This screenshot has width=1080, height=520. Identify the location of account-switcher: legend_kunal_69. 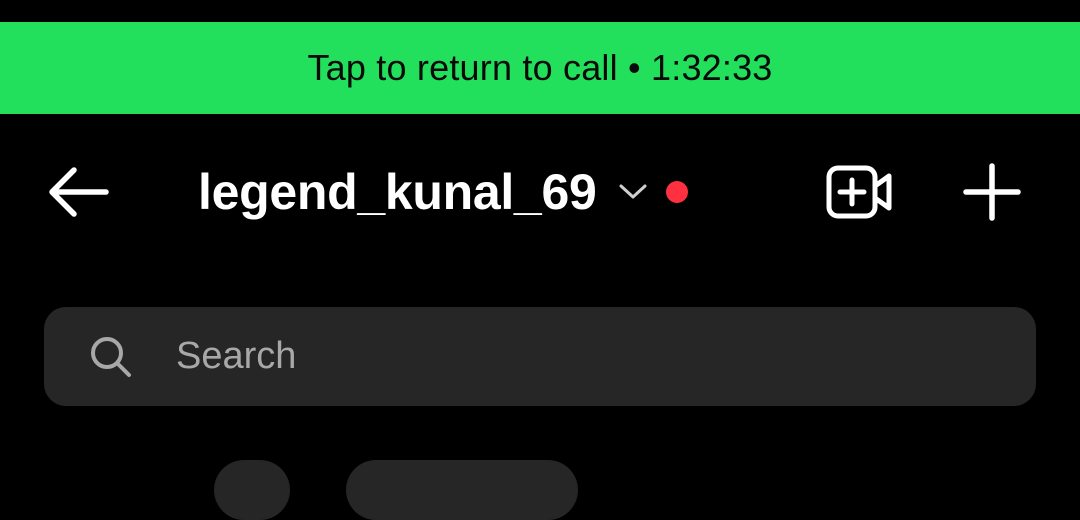
(443, 192).